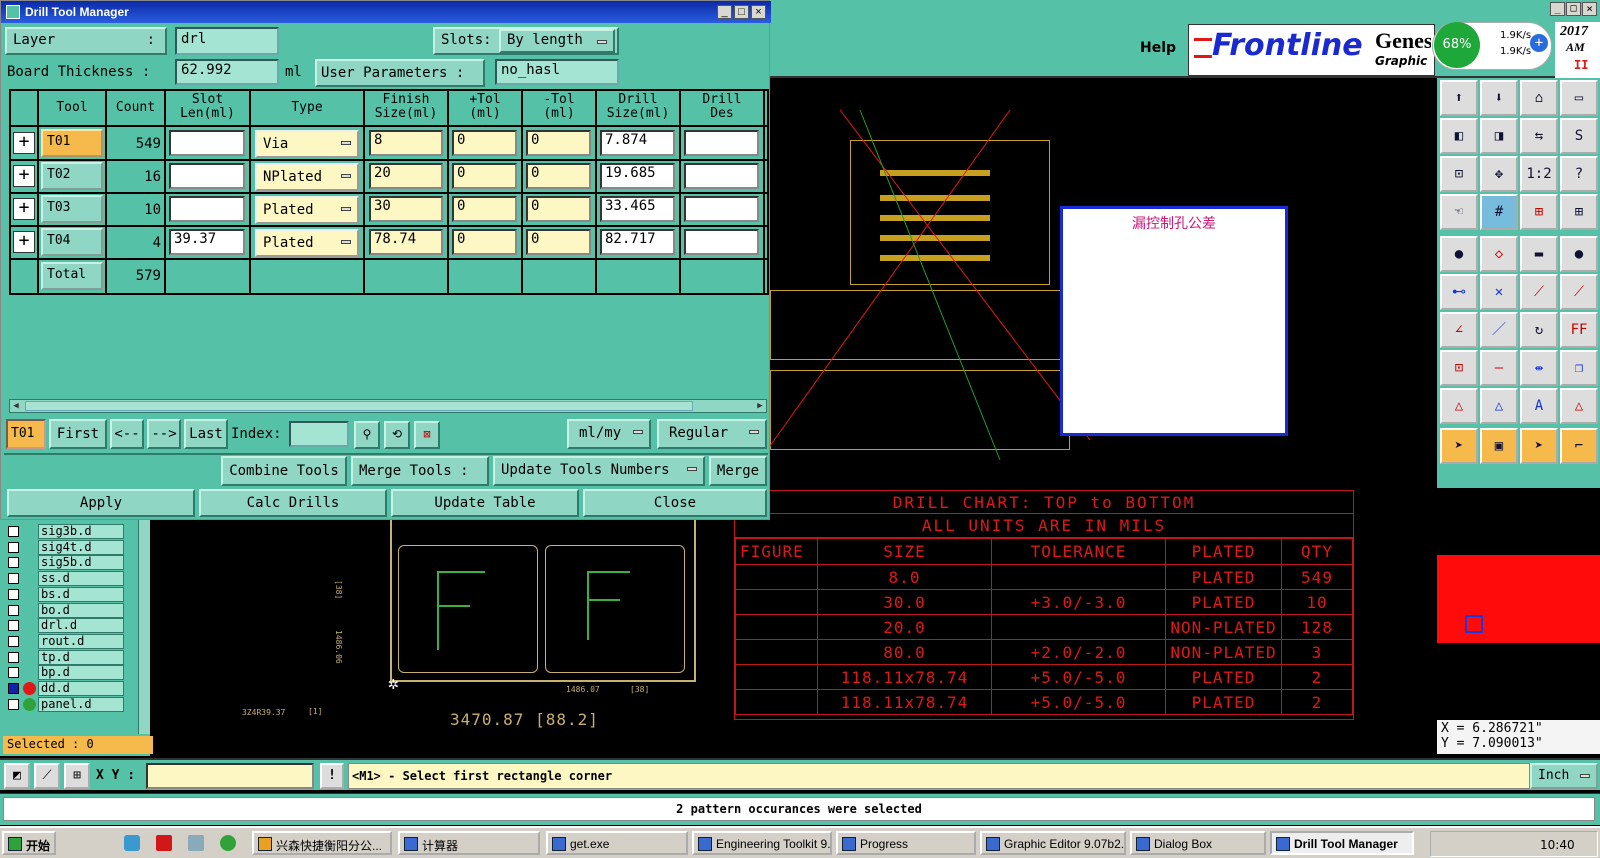  What do you see at coordinates (1459, 136) in the screenshot?
I see `pan-left-icon: ◧` at bounding box center [1459, 136].